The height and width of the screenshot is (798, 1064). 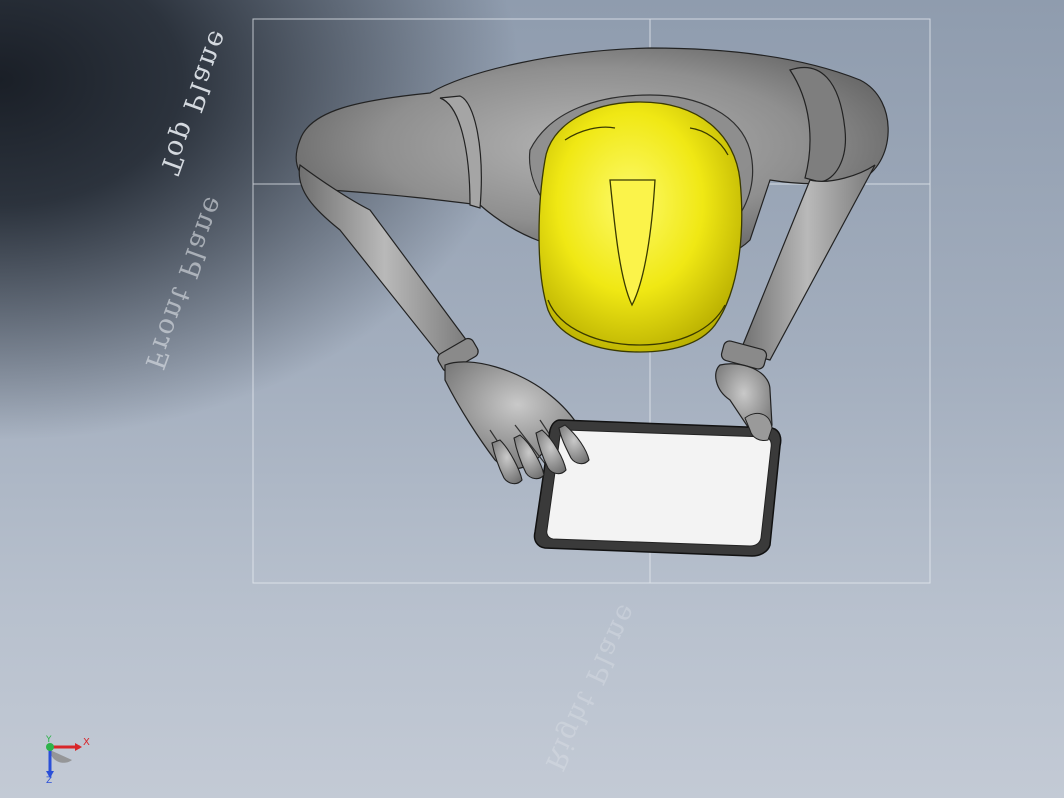 I want to click on reference-triad: X Y Z, so click(x=67, y=760).